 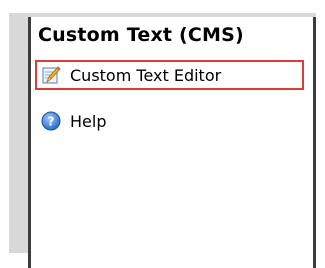 I want to click on menu-item-label: Custom Text Editor, so click(x=146, y=75).